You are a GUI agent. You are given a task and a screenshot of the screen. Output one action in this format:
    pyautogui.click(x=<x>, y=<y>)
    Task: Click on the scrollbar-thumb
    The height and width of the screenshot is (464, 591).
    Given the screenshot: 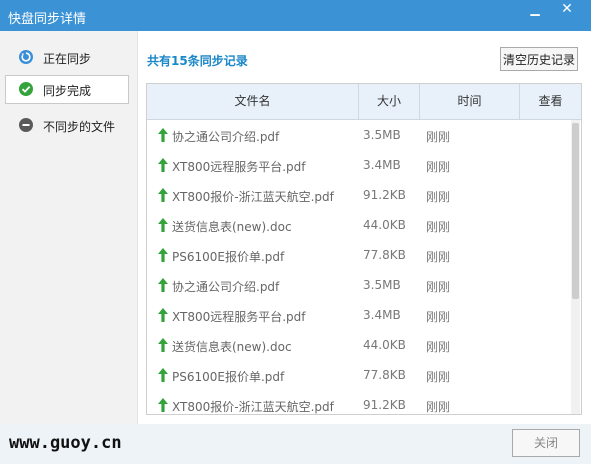 What is the action you would take?
    pyautogui.click(x=575, y=211)
    